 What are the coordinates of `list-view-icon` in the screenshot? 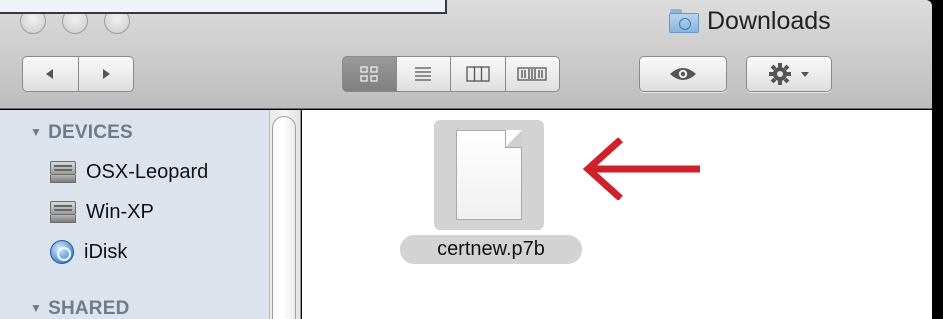 It's located at (423, 74).